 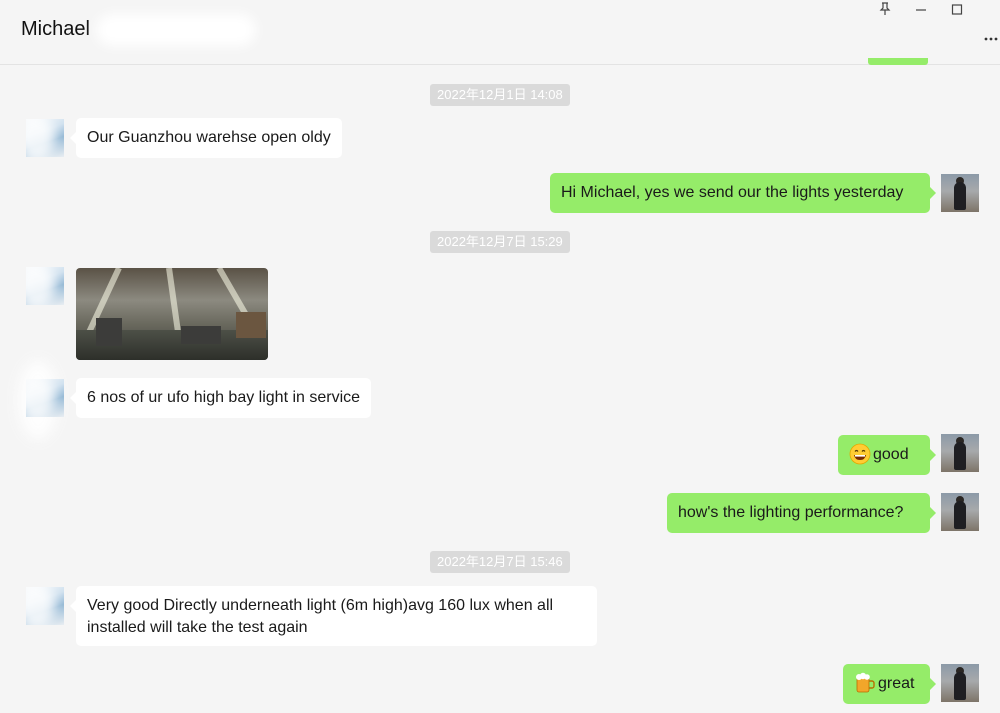 I want to click on outgoing-message: how's the lighting performance?, so click(x=801, y=513).